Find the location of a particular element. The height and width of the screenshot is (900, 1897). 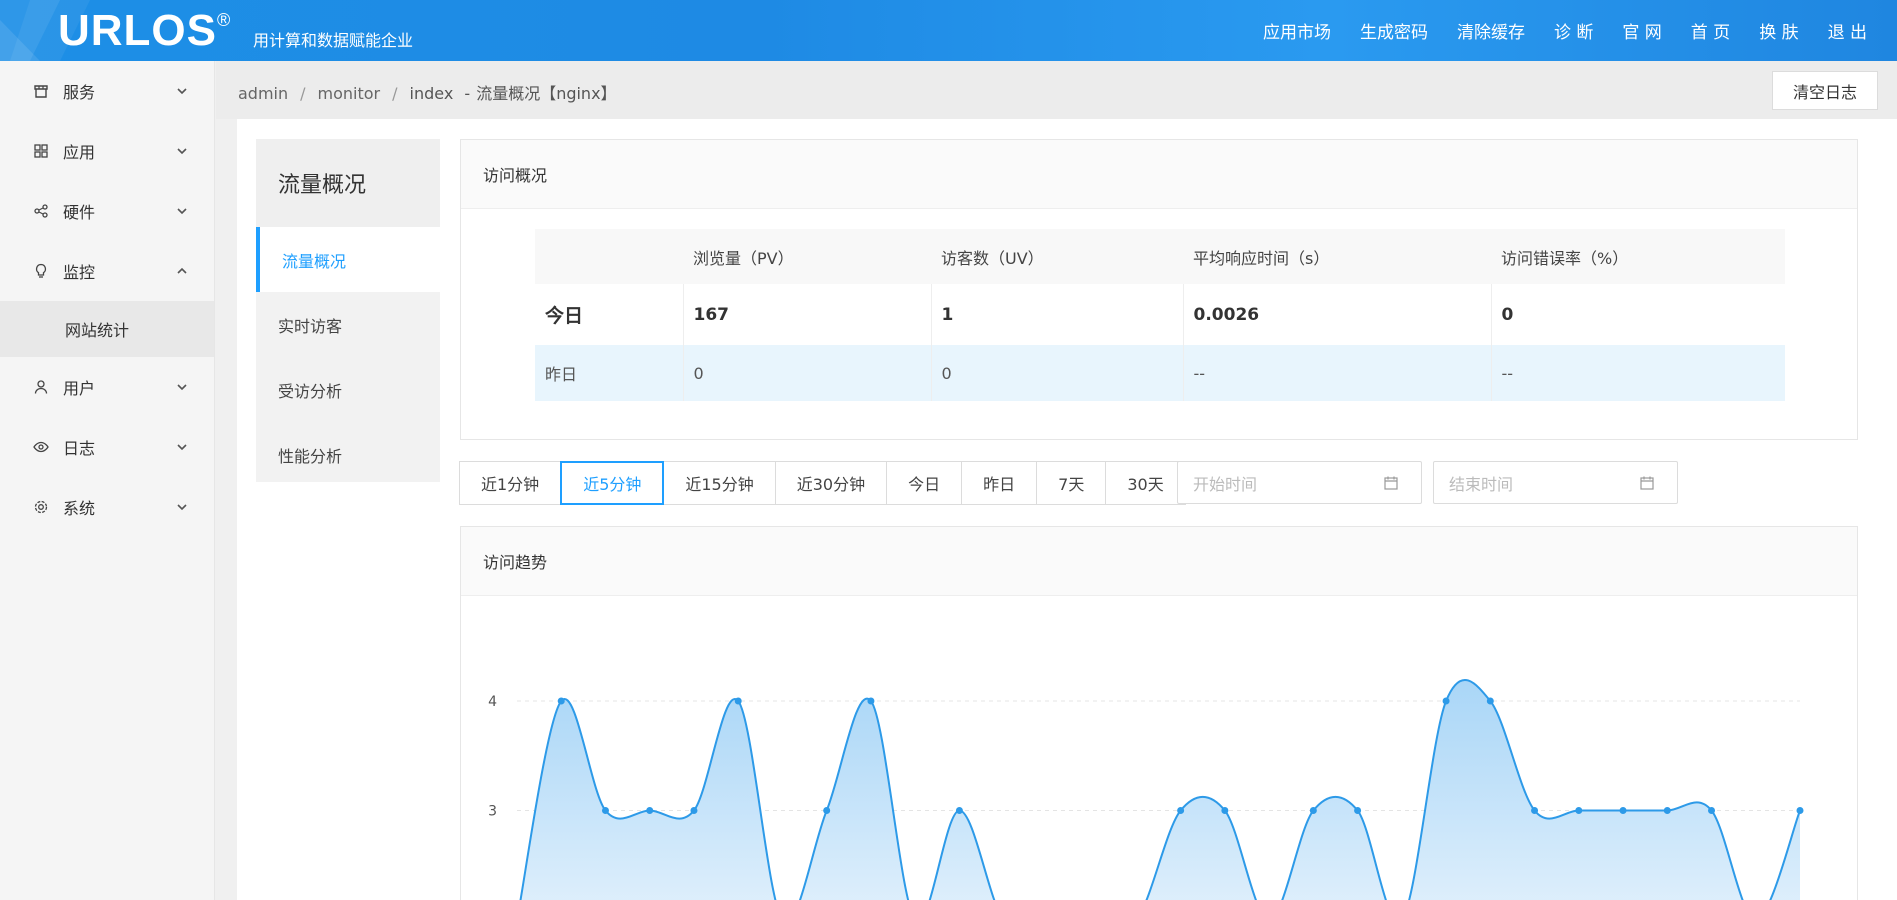

lightbulb-icon is located at coordinates (41, 271).